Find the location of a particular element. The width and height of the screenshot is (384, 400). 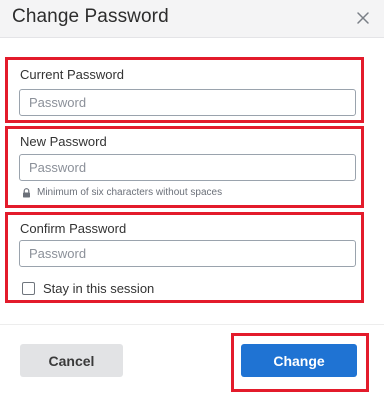

password-hint-text: Minimum of six characters without spaces is located at coordinates (130, 192).